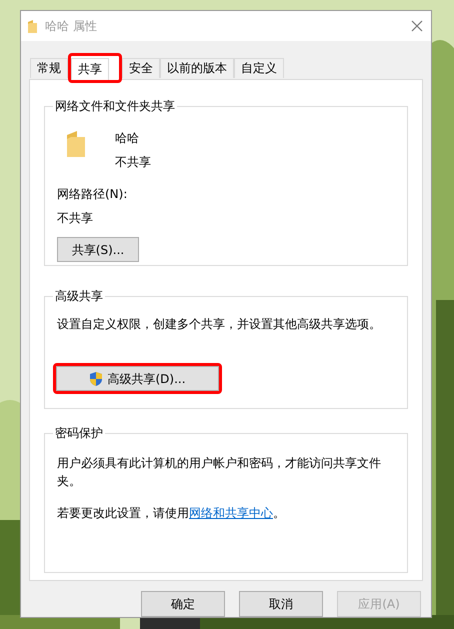  I want to click on note-text: 若要更改此设置，请使用网络和共享中心。, so click(171, 513).